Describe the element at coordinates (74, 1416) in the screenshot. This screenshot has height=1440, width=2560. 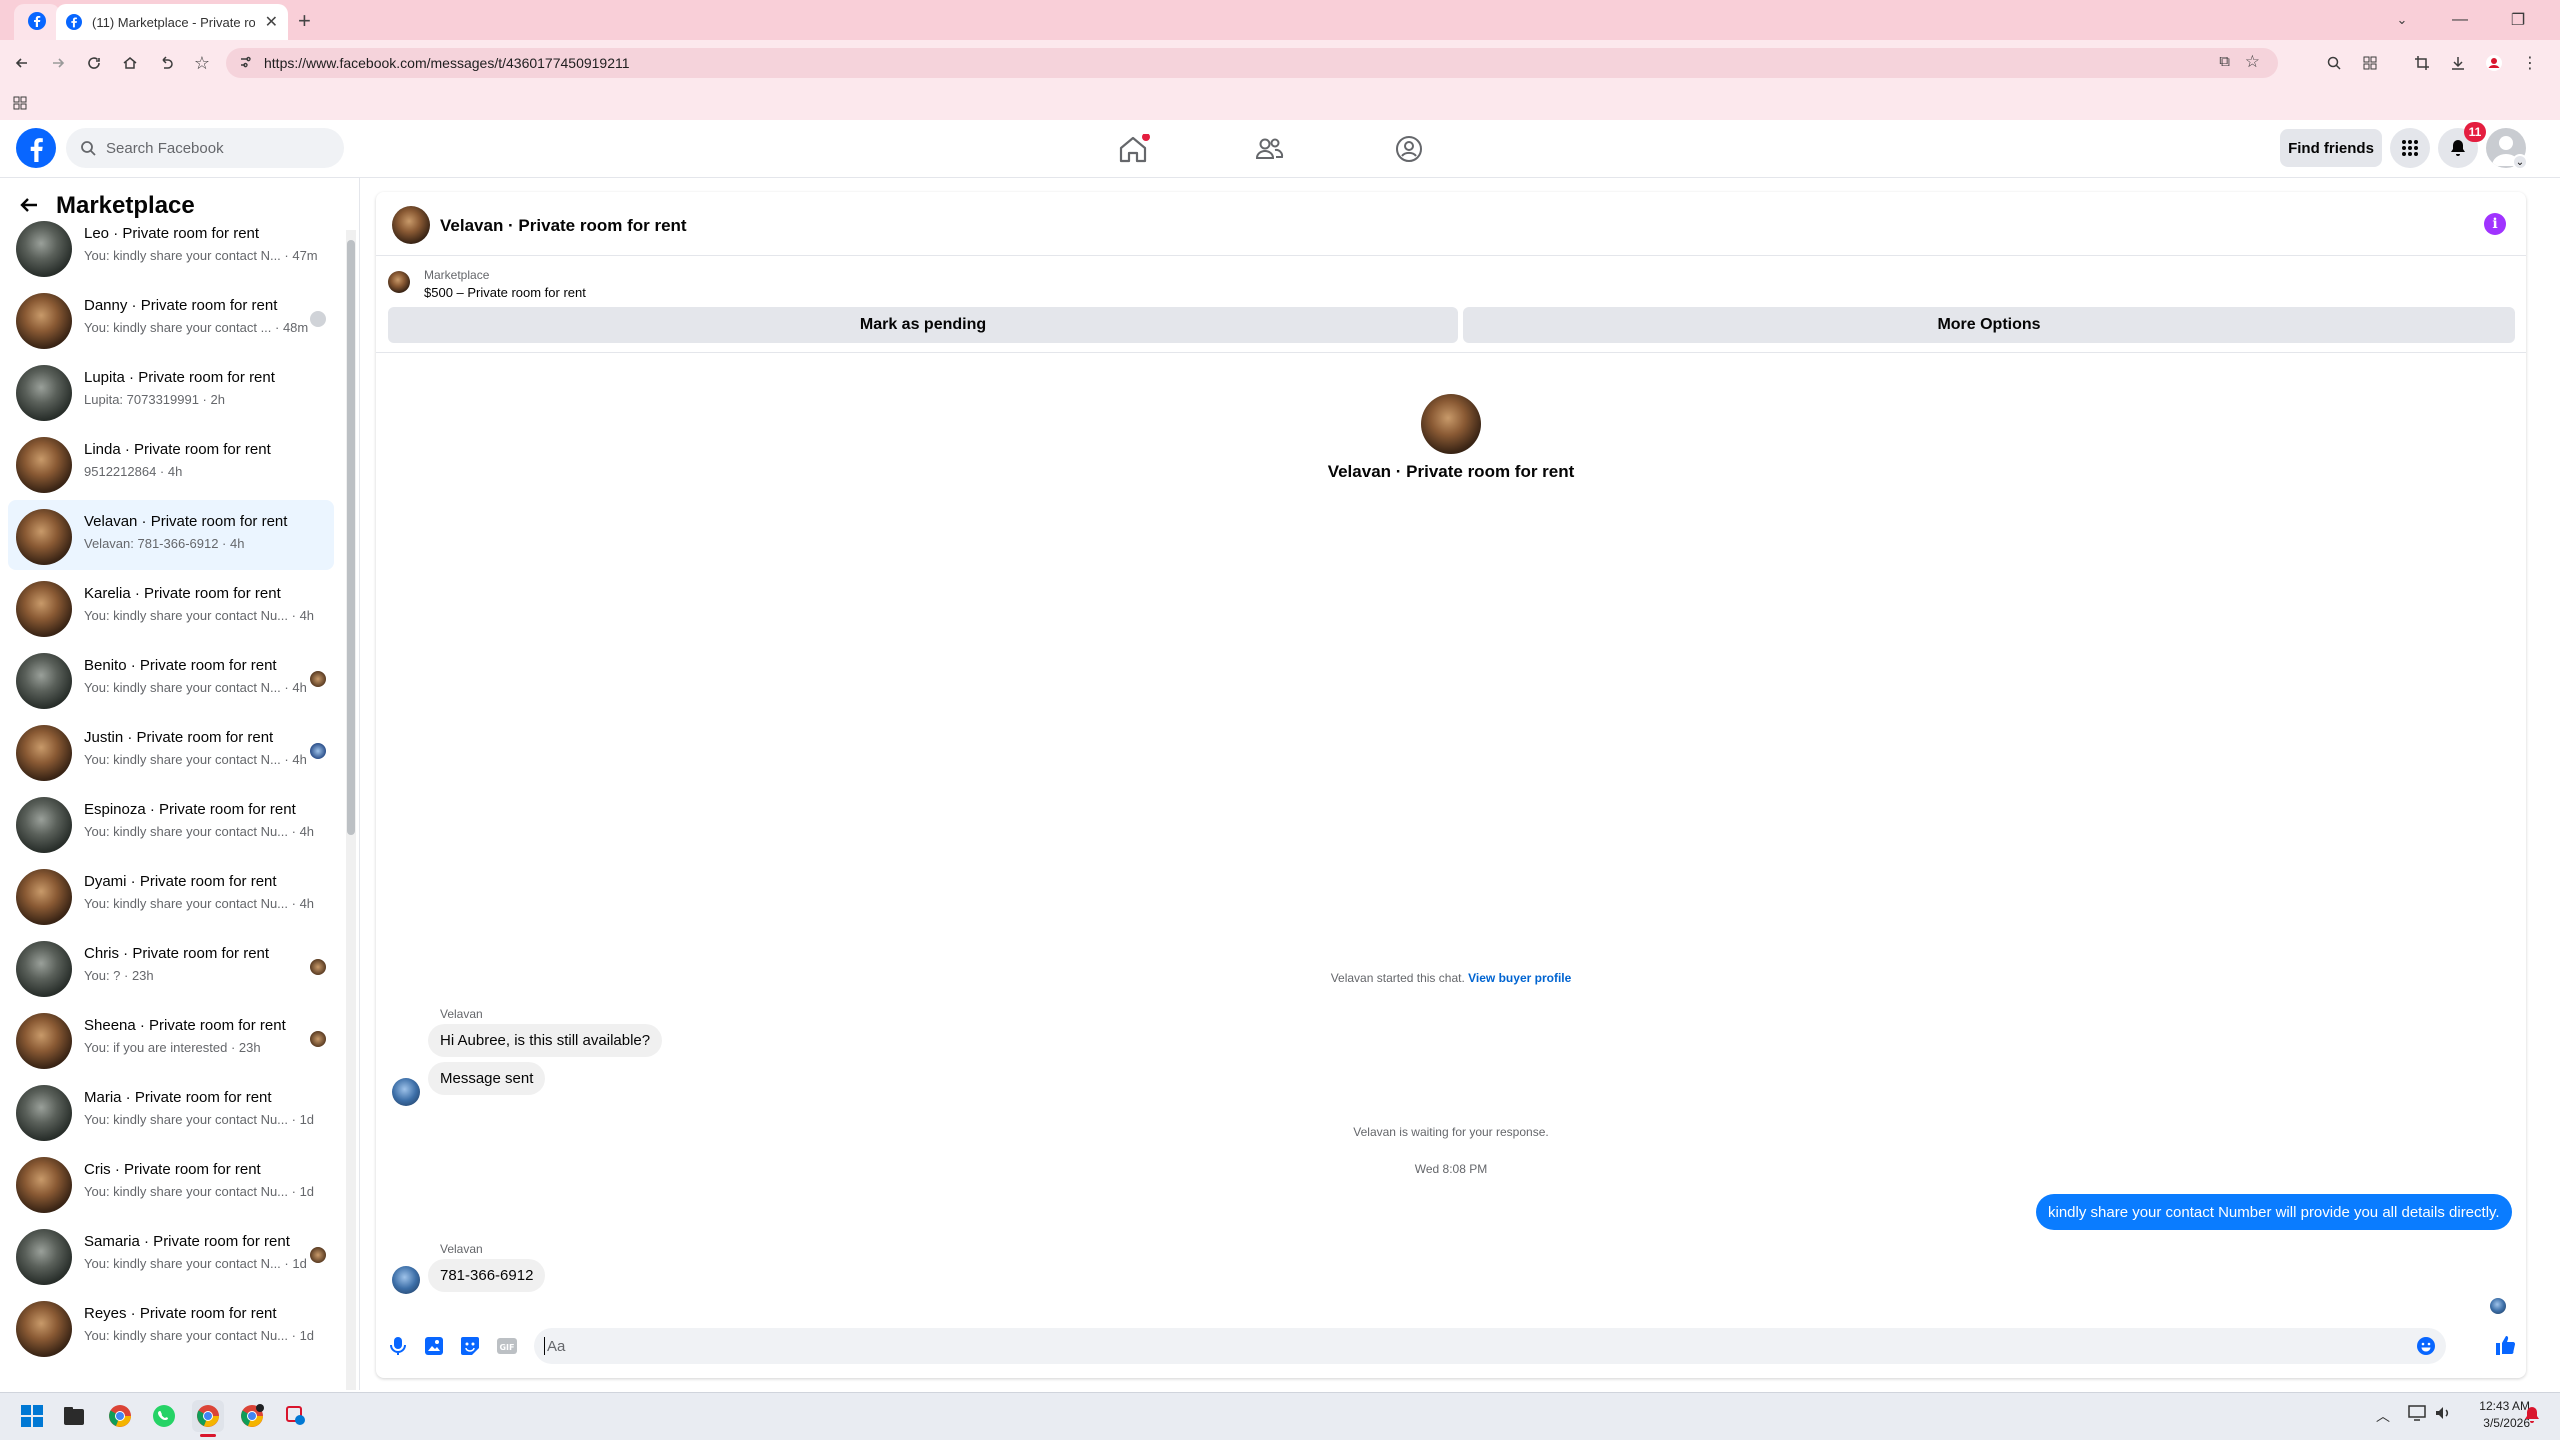
I see `file-explorer-icon` at that location.